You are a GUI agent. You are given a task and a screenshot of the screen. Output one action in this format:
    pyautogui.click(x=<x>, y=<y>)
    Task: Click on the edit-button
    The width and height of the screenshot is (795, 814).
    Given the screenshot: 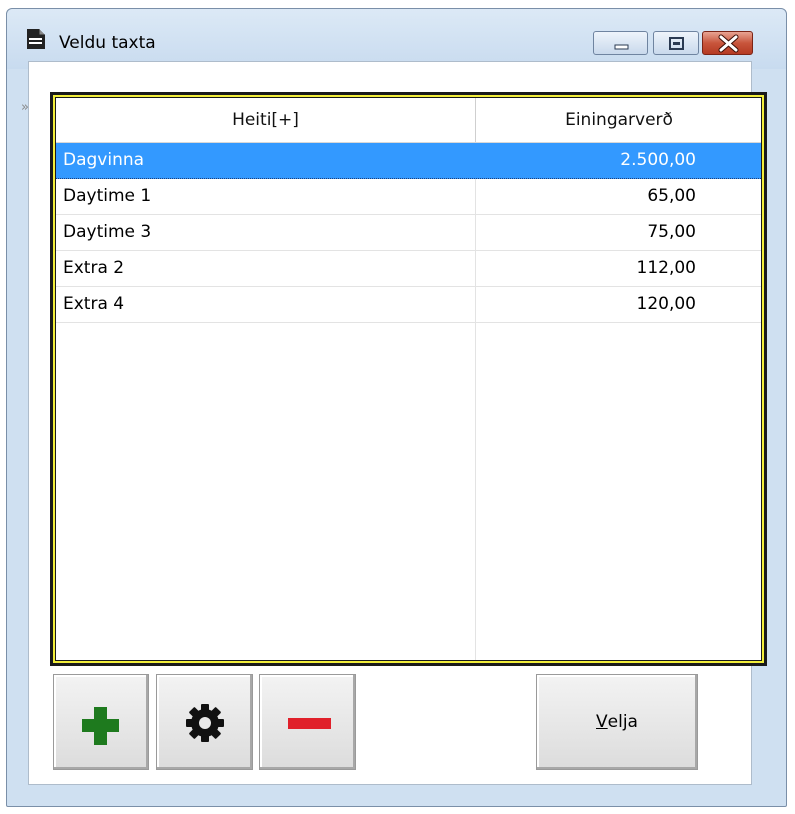 What is the action you would take?
    pyautogui.click(x=204, y=722)
    